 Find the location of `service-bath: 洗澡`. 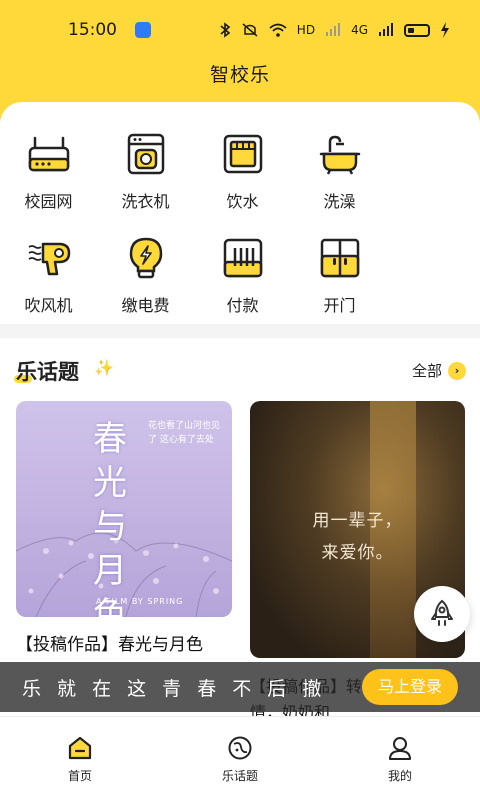

service-bath: 洗澡 is located at coordinates (339, 184).